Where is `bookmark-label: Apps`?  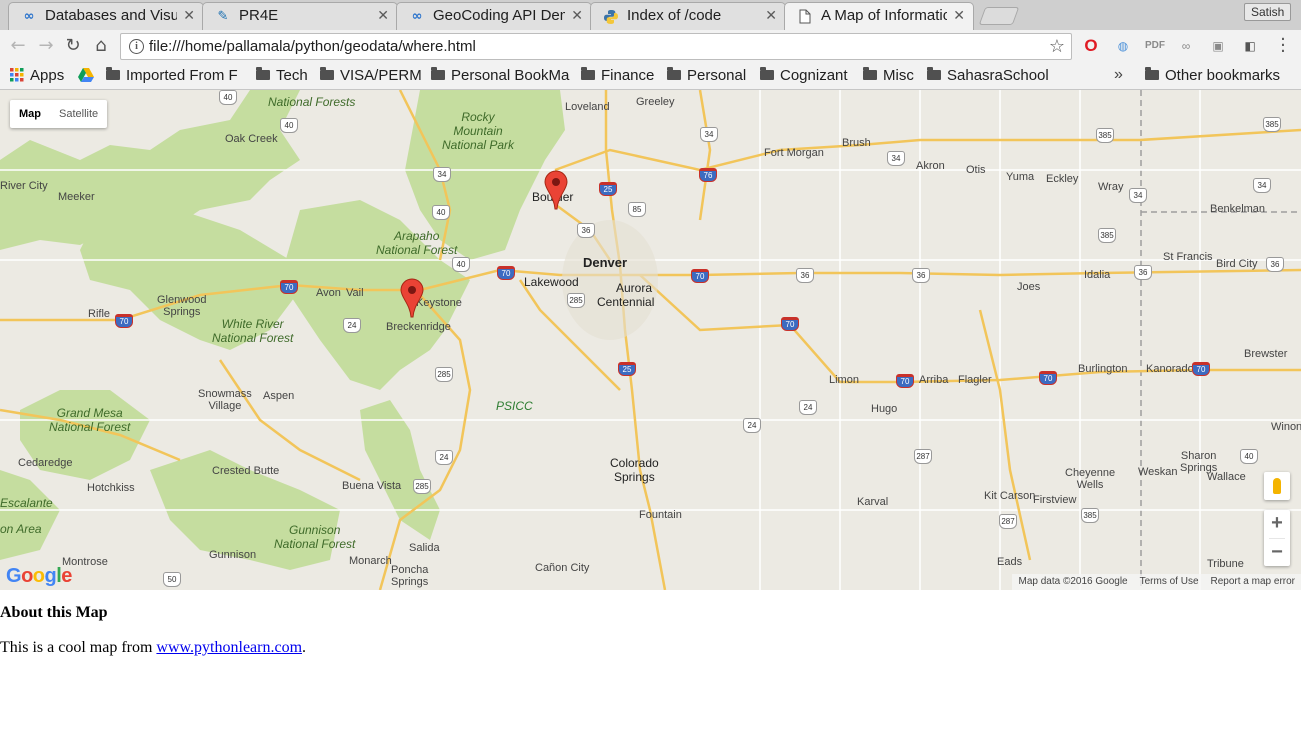
bookmark-label: Apps is located at coordinates (47, 75).